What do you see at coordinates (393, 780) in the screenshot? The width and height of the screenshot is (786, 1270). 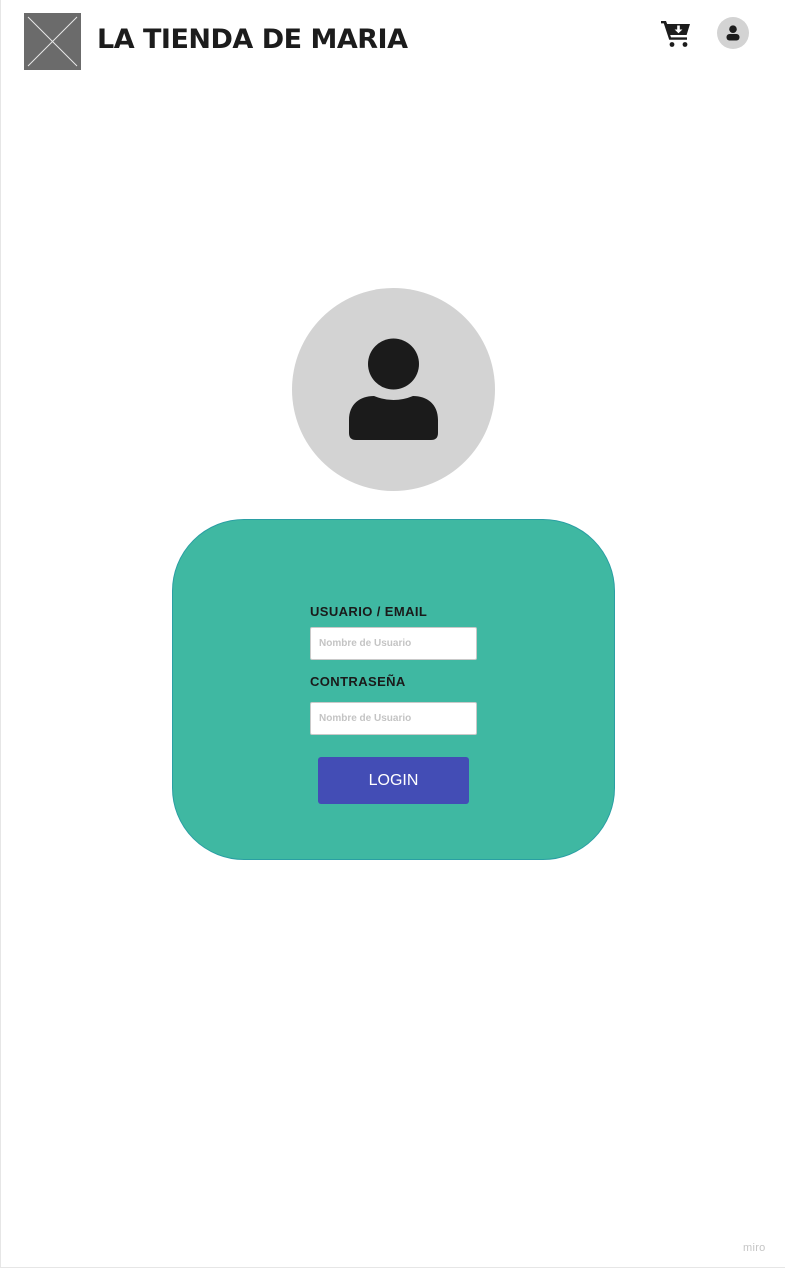 I see `login-button: LOGIN` at bounding box center [393, 780].